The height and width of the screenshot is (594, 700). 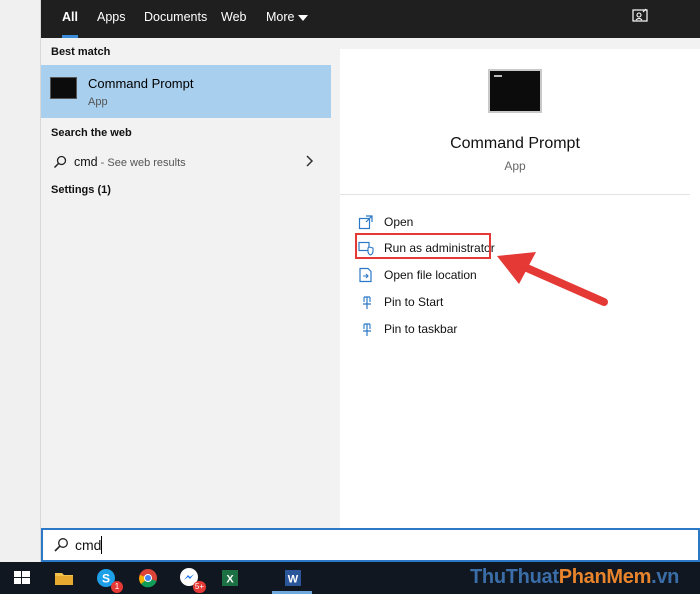 I want to click on svg-text: S, so click(x=106, y=579).